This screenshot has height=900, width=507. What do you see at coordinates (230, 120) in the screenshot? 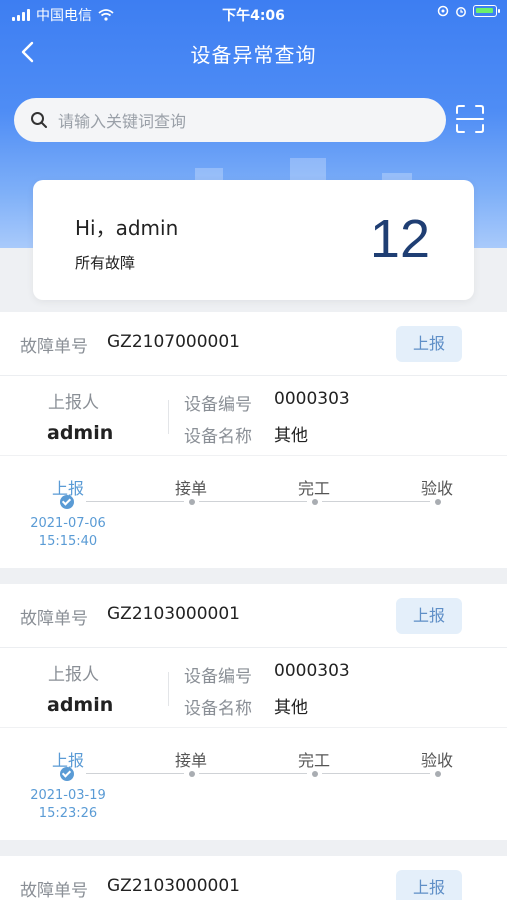
I see `search-input: 请输入关键词查询` at bounding box center [230, 120].